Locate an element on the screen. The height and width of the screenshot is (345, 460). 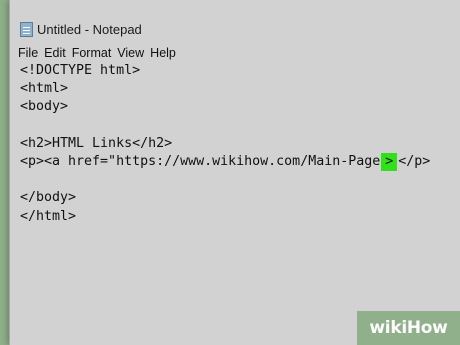
code-segment: </p> is located at coordinates (414, 161).